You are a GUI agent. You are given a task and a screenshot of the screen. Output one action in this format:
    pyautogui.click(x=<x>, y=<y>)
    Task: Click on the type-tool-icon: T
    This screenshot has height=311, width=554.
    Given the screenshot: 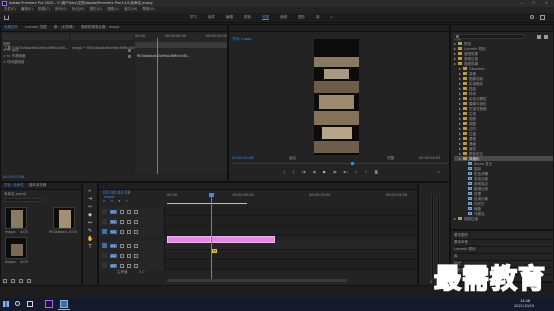 What is the action you would take?
    pyautogui.click(x=90, y=247)
    